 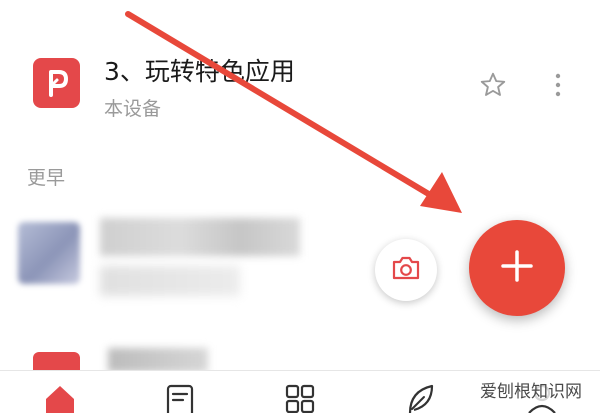 I want to click on file-location: 本设备, so click(x=133, y=109).